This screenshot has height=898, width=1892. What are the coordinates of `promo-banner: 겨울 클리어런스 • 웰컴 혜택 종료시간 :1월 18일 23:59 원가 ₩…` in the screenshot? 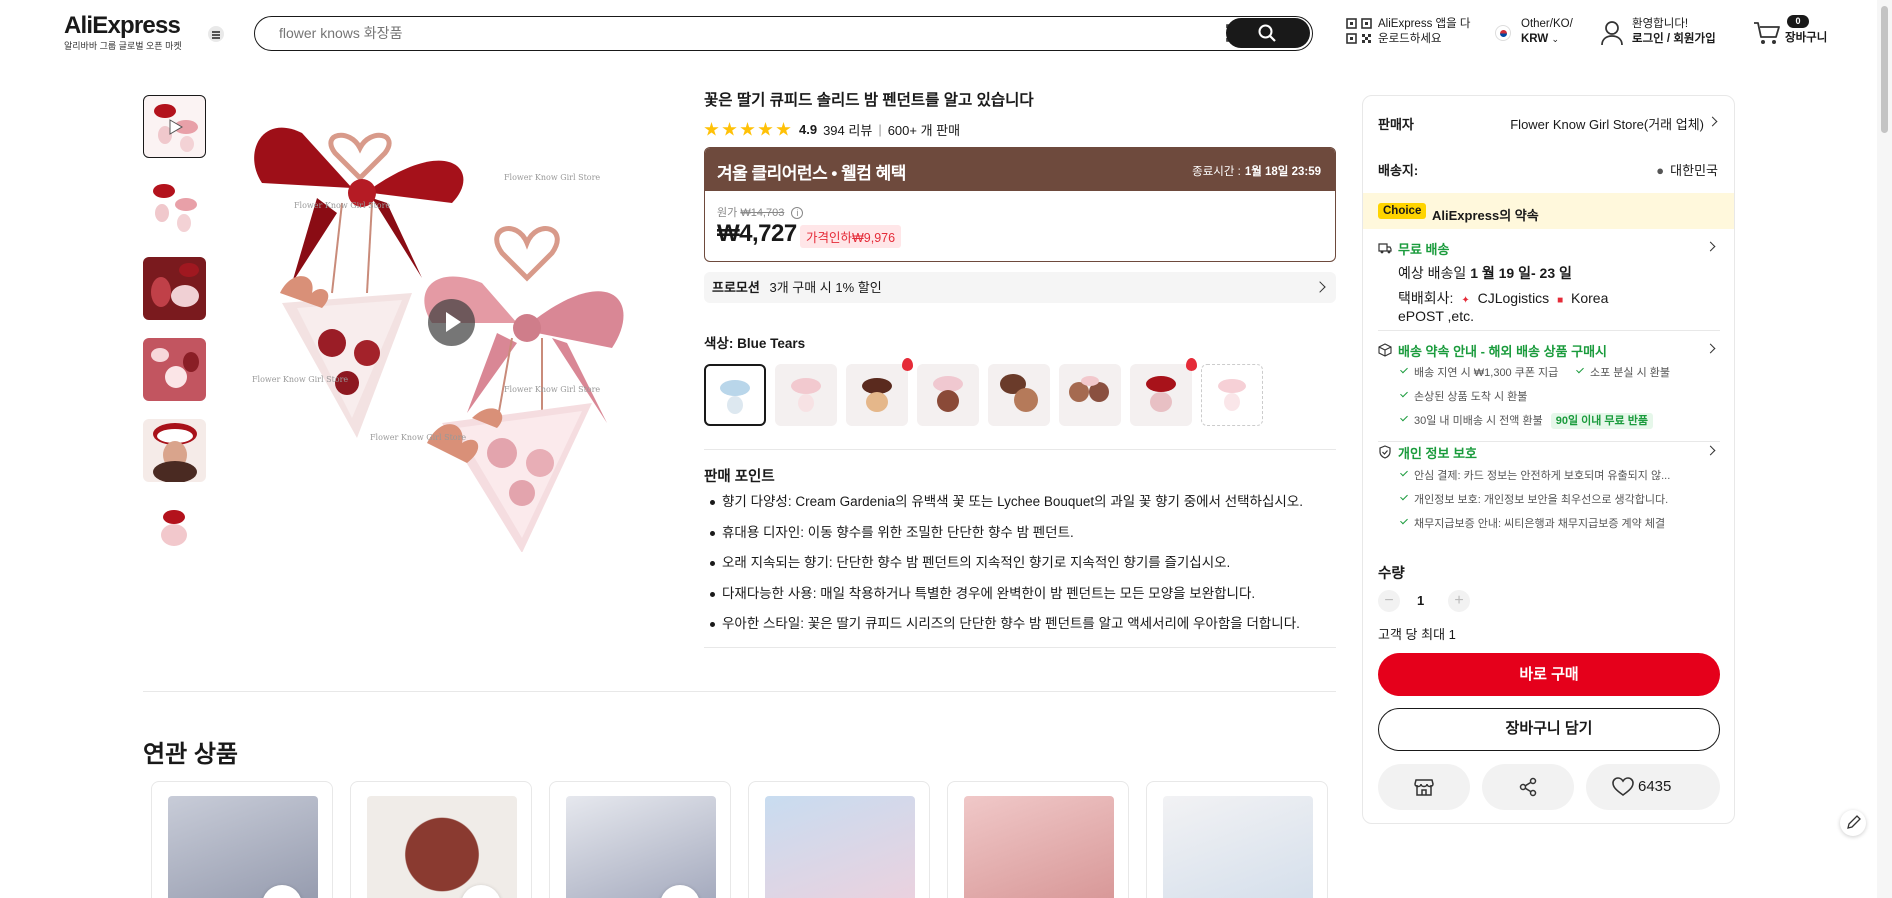 It's located at (1020, 204).